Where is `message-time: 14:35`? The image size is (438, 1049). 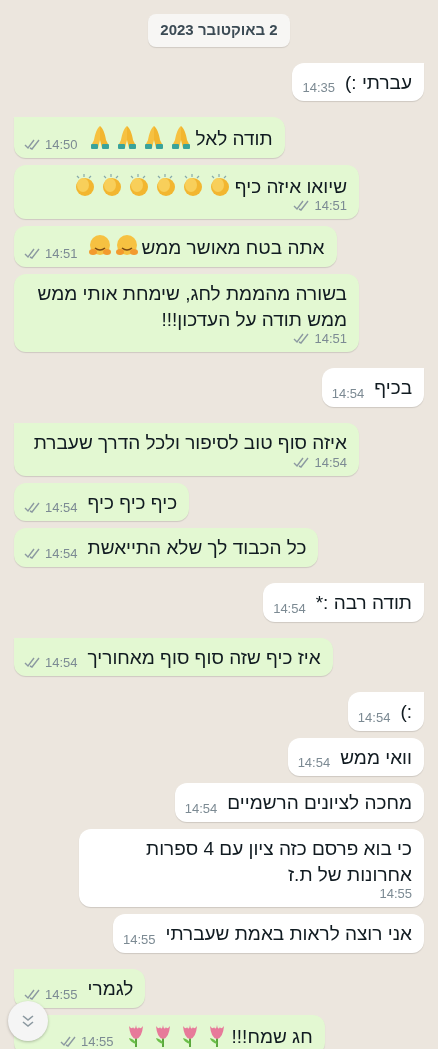
message-time: 14:35 is located at coordinates (319, 88).